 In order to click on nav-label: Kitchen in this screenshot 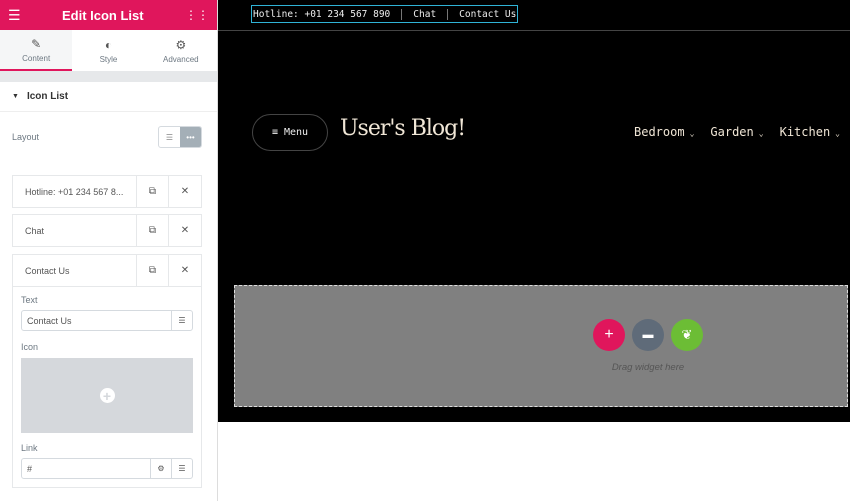, I will do `click(805, 132)`.